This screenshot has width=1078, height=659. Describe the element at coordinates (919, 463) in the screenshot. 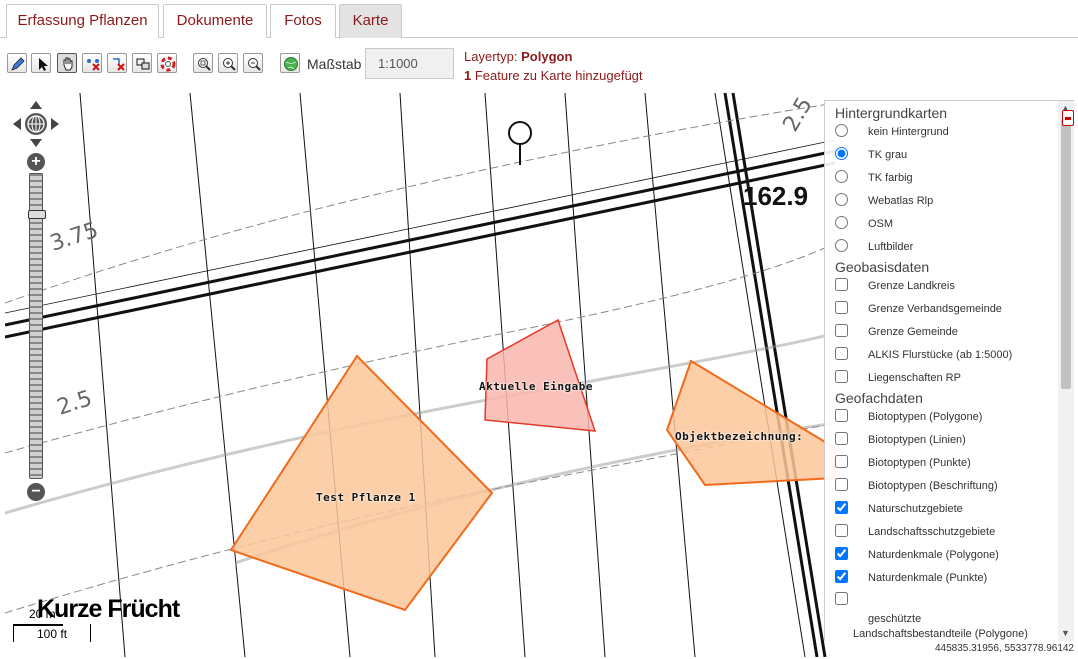

I see `layer-label: Biotoptypen (Punkte)` at that location.